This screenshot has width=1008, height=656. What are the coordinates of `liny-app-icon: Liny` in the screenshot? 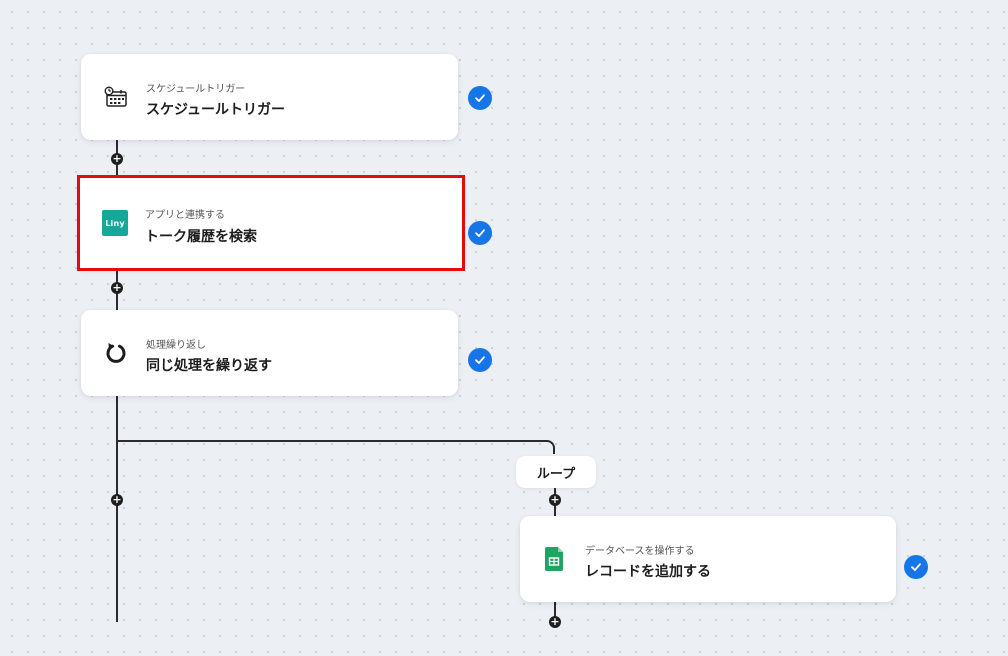 It's located at (115, 223).